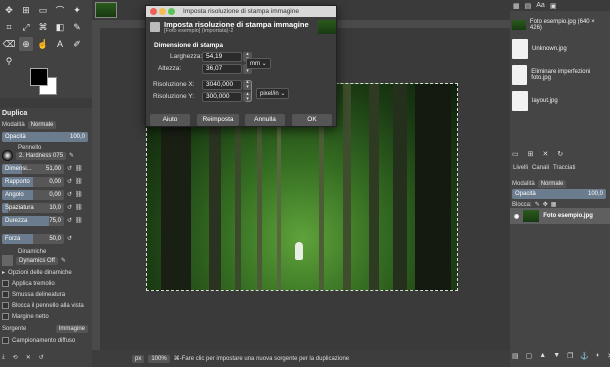 The width and height of the screenshot is (610, 367). What do you see at coordinates (77, 44) in the screenshot?
I see `color-picker-icon: ✐` at bounding box center [77, 44].